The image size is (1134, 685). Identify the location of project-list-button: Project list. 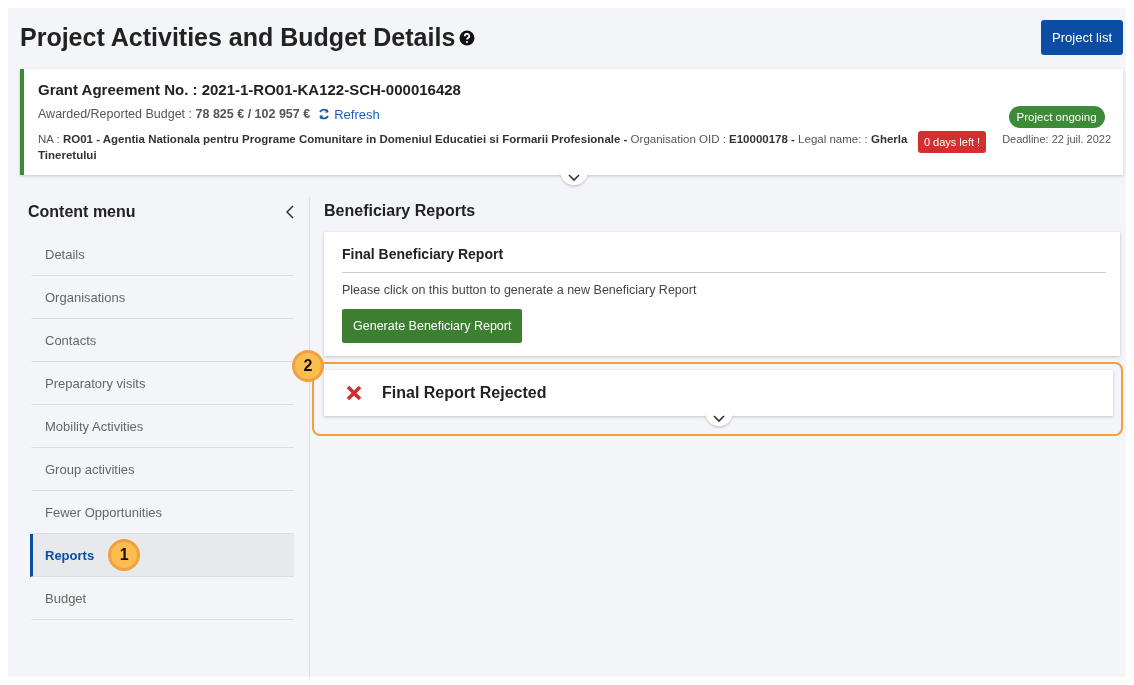
(1082, 37).